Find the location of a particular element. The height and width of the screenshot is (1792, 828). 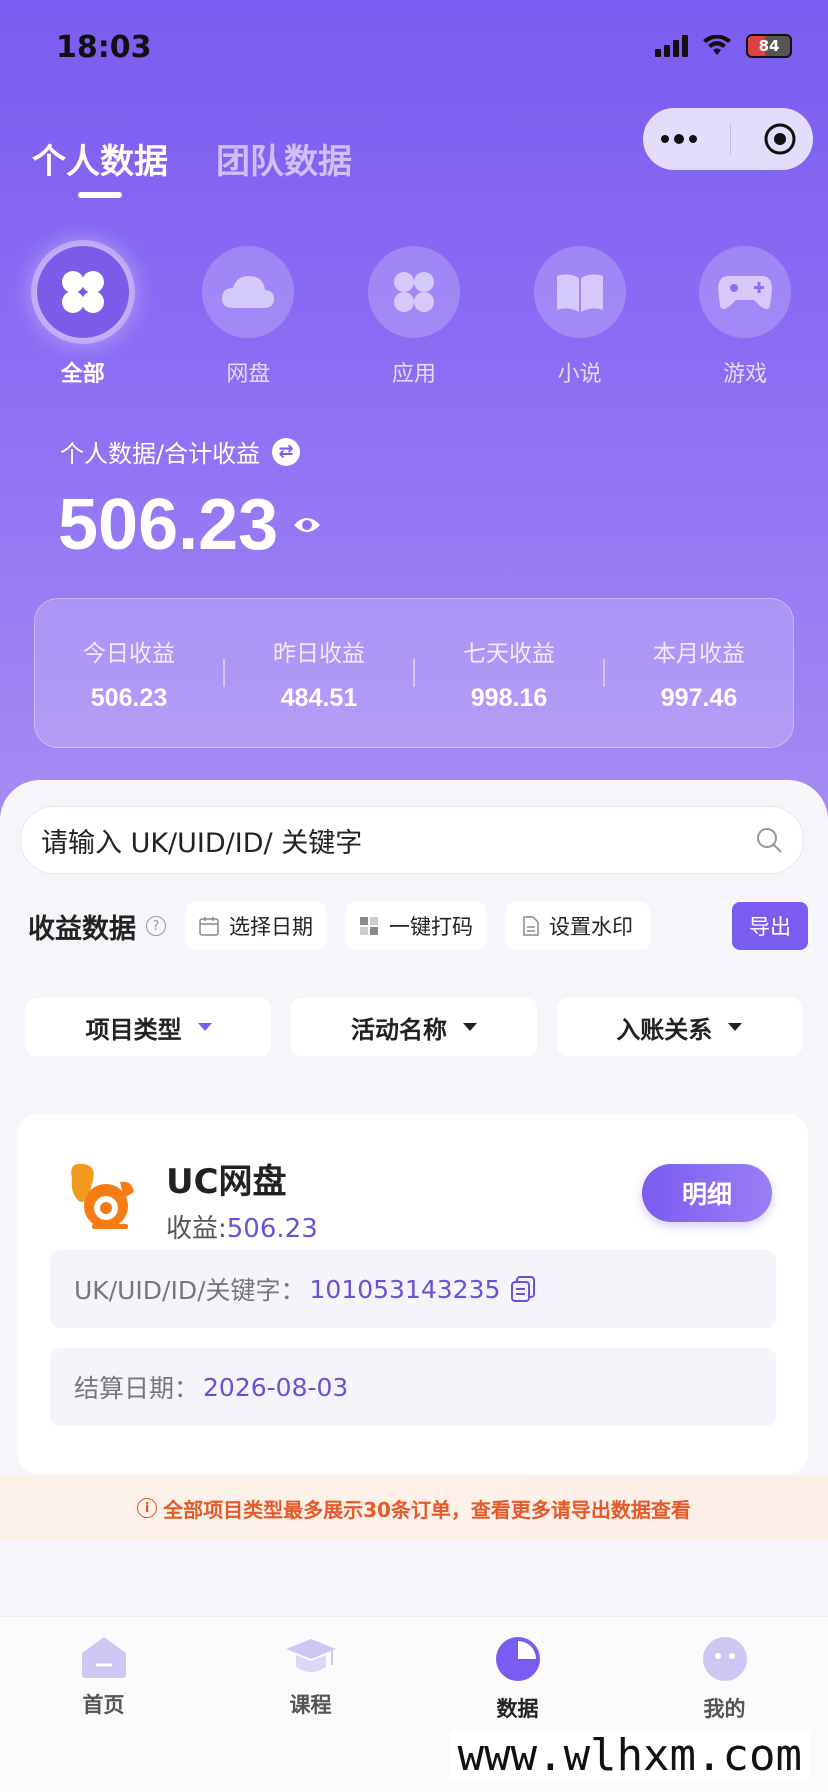

watermark-label: 设置水印 is located at coordinates (591, 927).